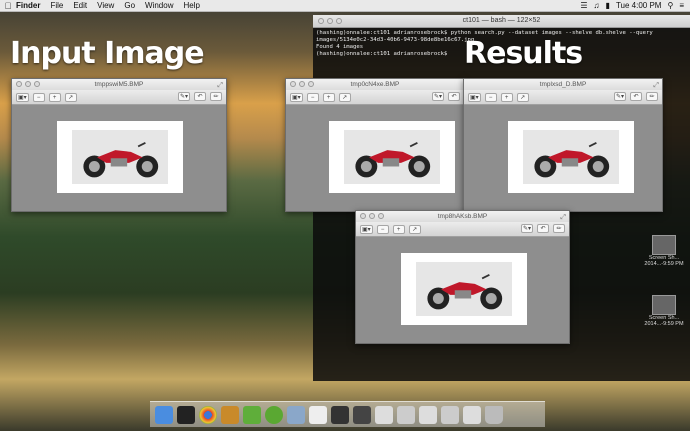 The height and width of the screenshot is (431, 690). I want to click on terminal-titlebar: ct101 — bash — 122×52, so click(501, 21).